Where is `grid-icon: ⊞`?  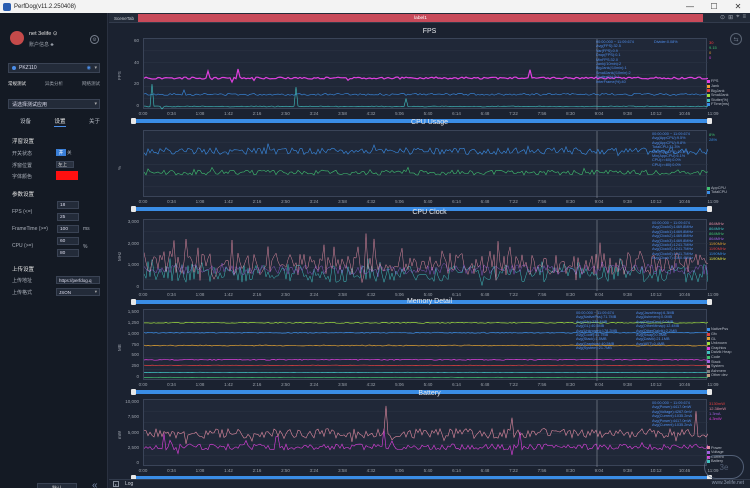 grid-icon: ⊞ is located at coordinates (730, 17).